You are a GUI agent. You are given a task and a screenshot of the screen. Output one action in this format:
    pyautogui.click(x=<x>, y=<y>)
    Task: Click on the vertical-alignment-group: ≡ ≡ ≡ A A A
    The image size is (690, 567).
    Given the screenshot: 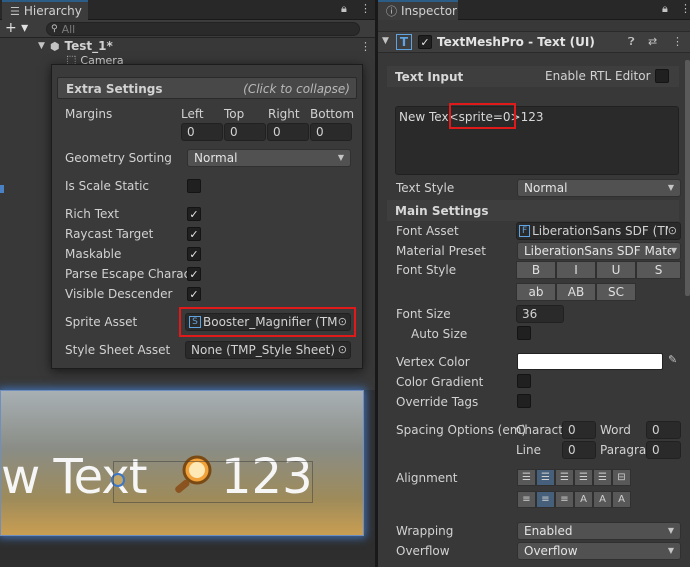 What is the action you would take?
    pyautogui.click(x=574, y=499)
    